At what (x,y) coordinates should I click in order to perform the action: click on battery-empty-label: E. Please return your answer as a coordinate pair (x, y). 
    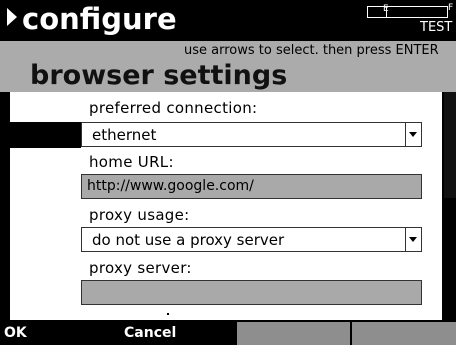
    Looking at the image, I should click on (386, 9).